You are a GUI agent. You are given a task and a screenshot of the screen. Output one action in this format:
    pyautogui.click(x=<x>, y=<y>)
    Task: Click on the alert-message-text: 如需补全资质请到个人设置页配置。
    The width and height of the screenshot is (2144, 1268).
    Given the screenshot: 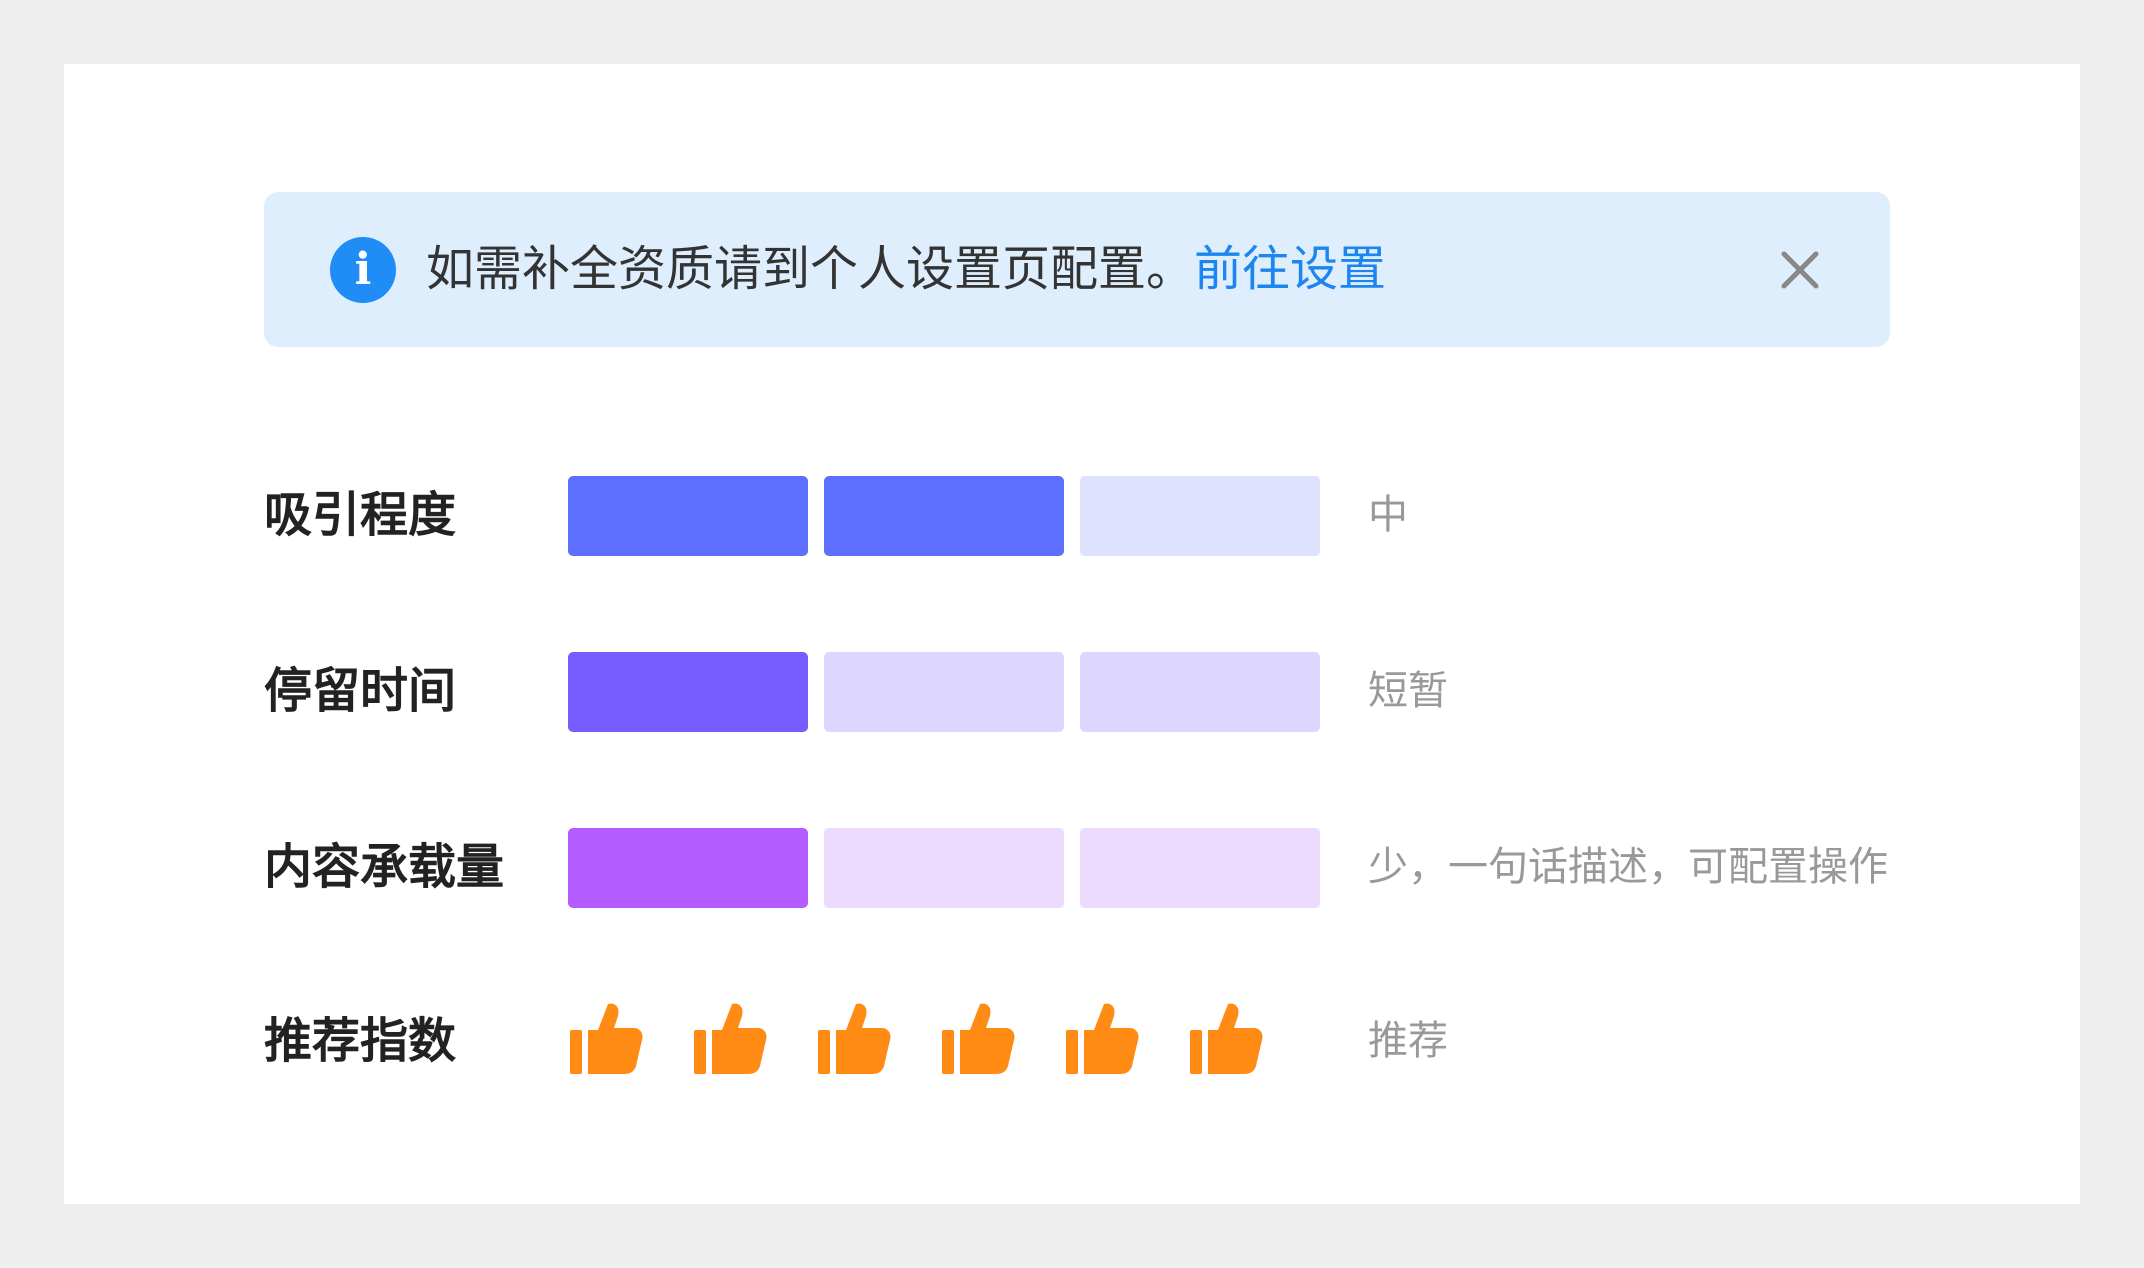 What is the action you would take?
    pyautogui.click(x=810, y=269)
    